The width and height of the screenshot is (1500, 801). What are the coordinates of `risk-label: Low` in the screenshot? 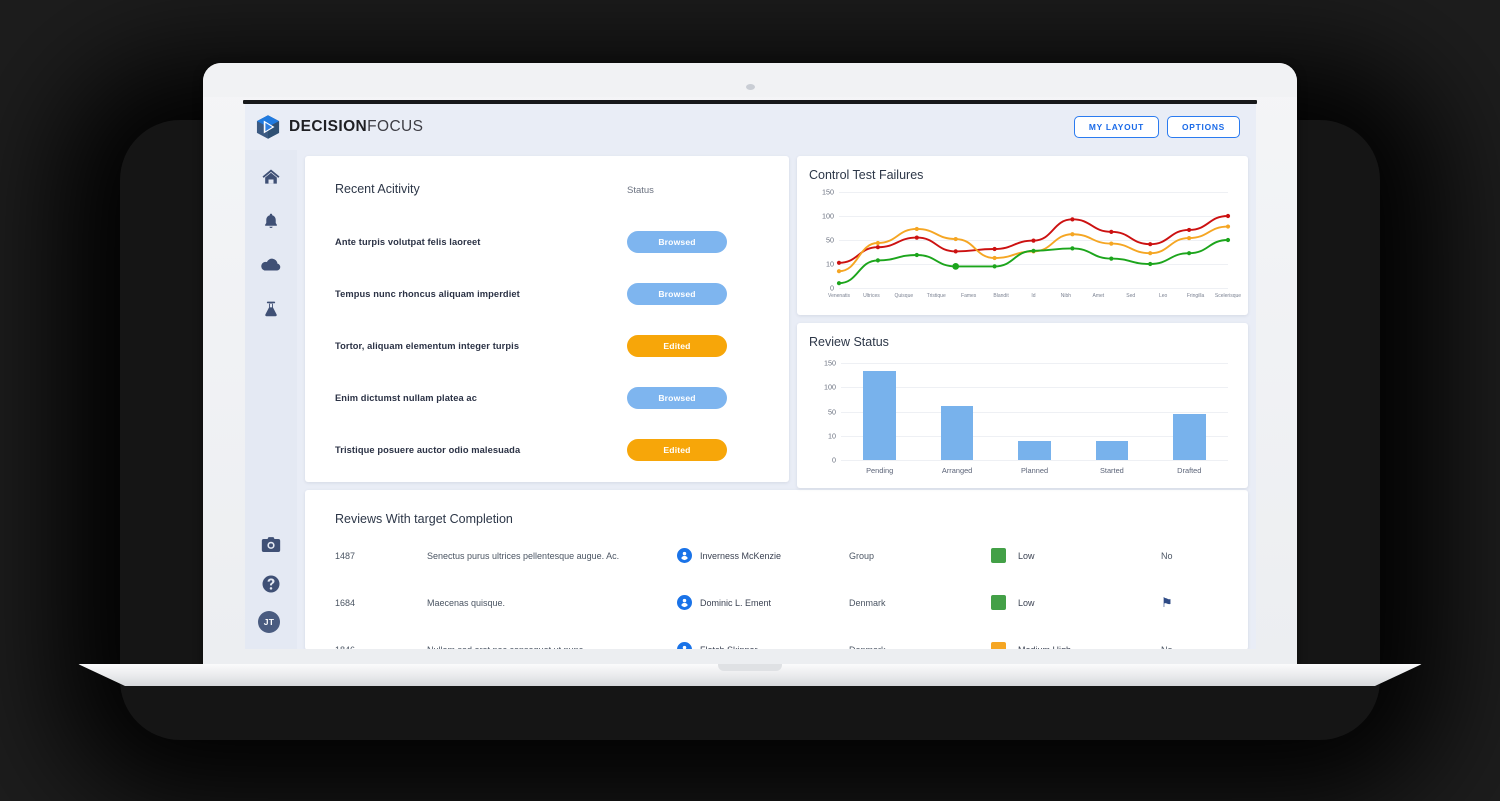 It's located at (1026, 555).